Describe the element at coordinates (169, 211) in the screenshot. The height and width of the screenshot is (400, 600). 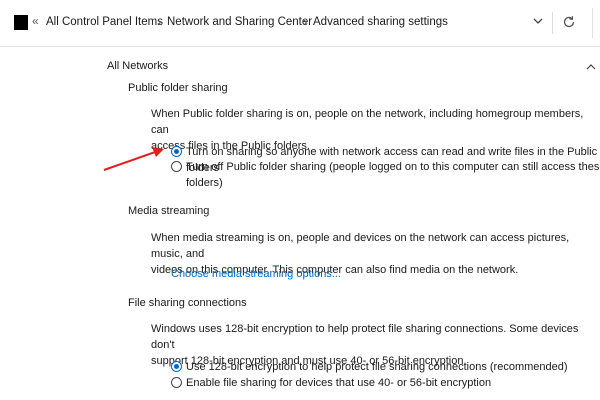
I see `media-streaming-heading: Media streaming` at that location.